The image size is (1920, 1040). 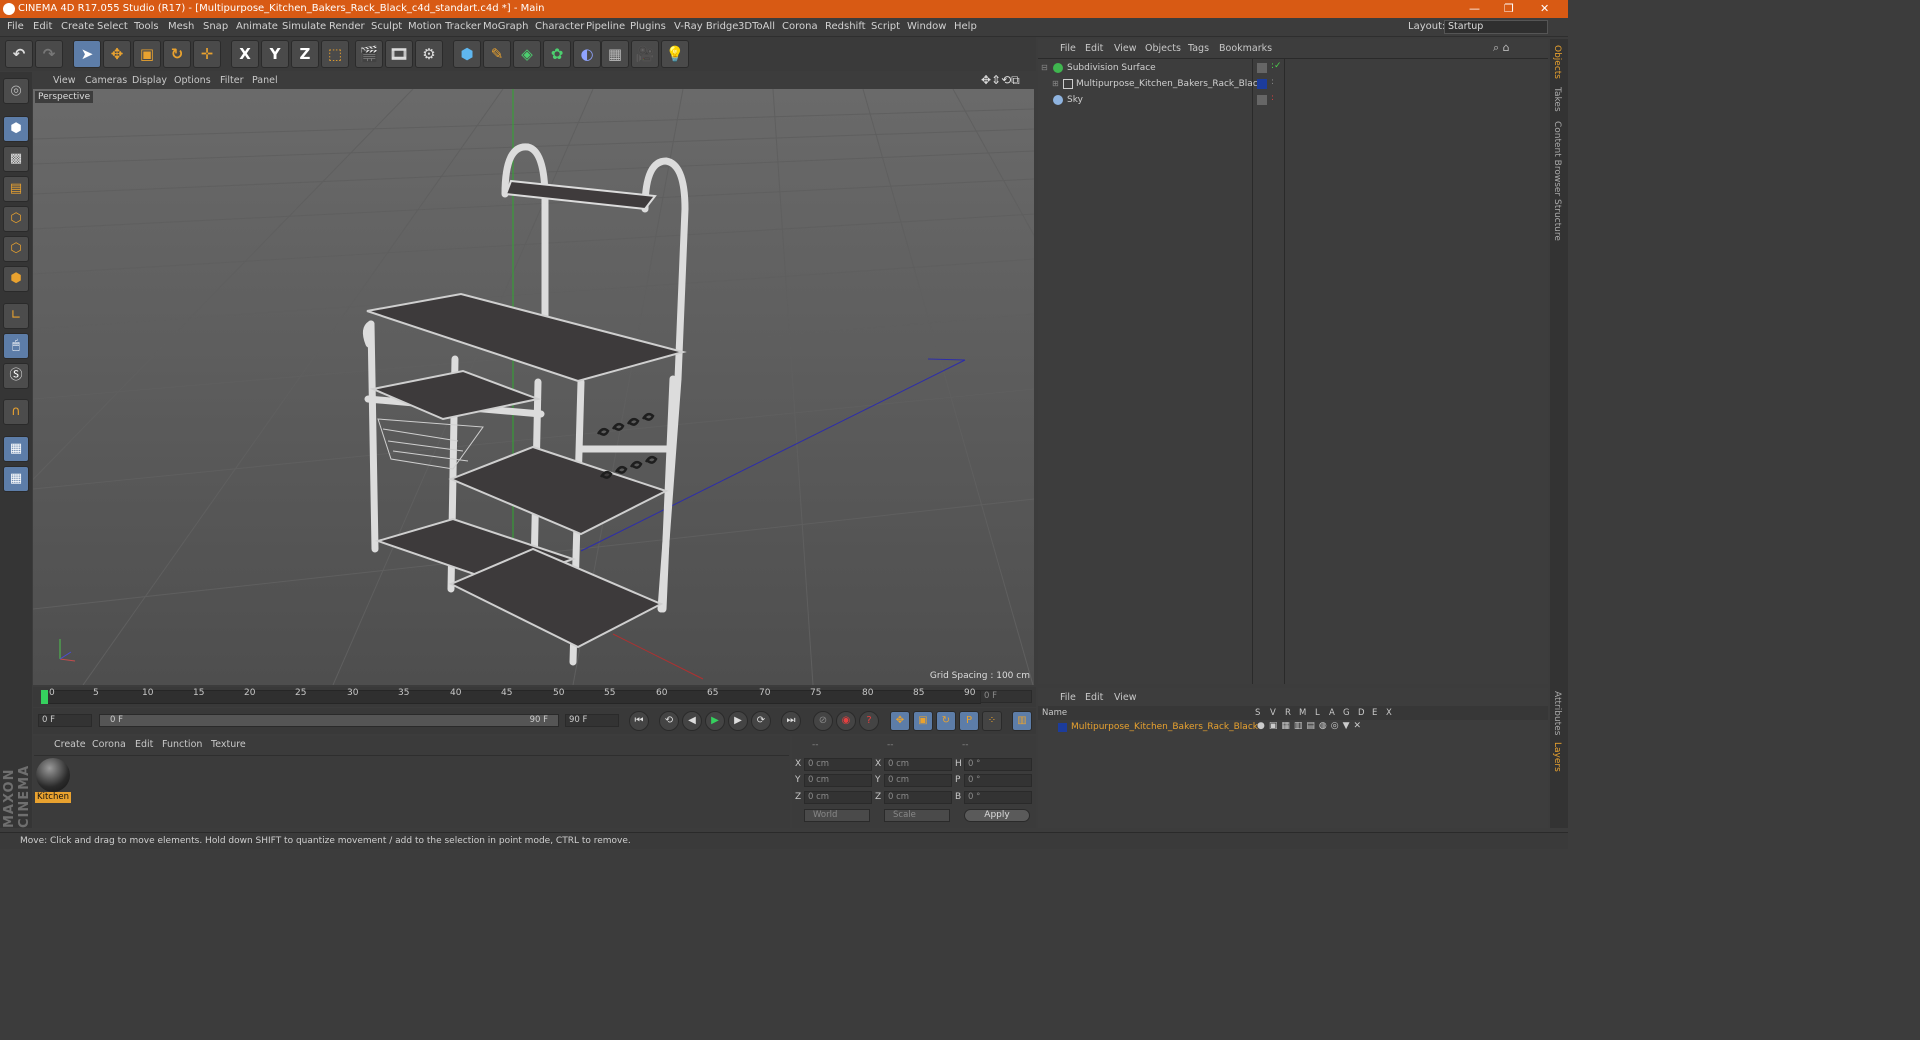 I want to click on menu-create: Create, so click(x=77, y=26).